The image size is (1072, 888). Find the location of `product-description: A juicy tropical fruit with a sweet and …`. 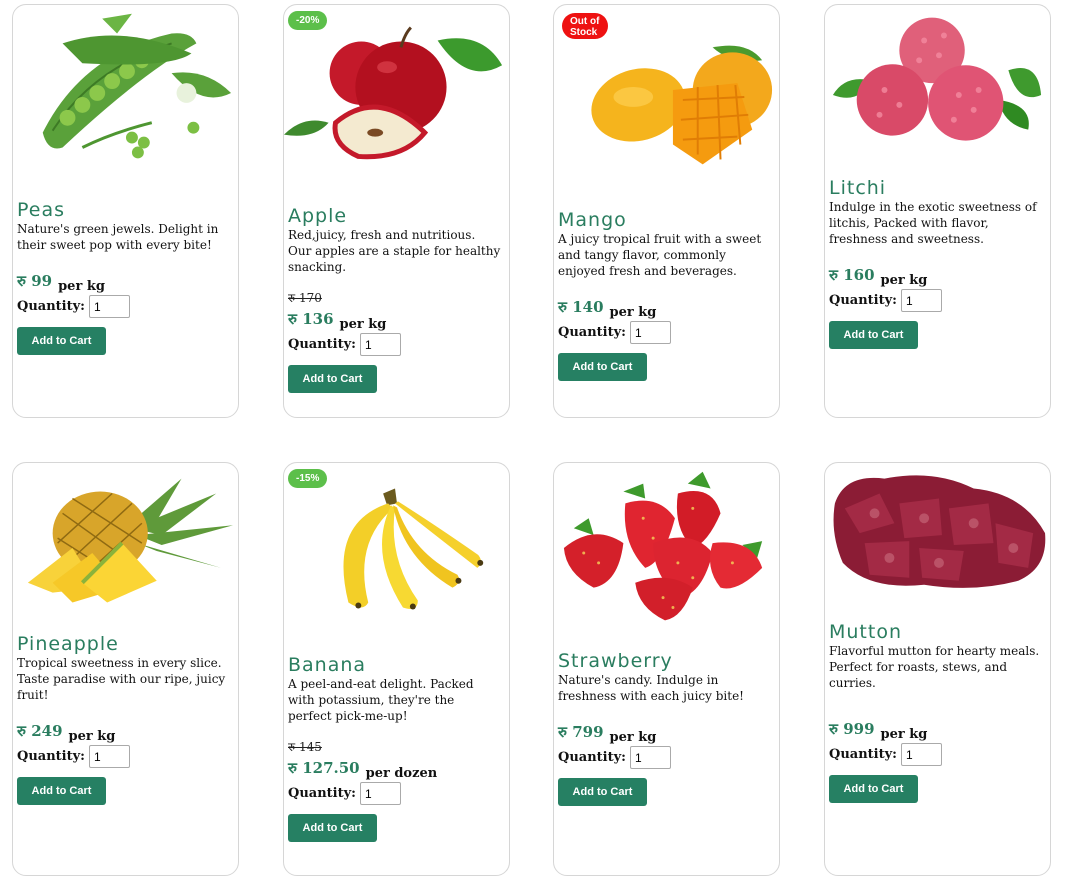

product-description: A juicy tropical fruit with a sweet and … is located at coordinates (660, 255).